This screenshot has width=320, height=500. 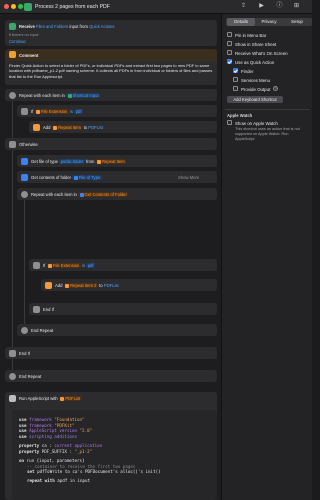 What do you see at coordinates (256, 89) in the screenshot?
I see `provide-output-label: Provide Output` at bounding box center [256, 89].